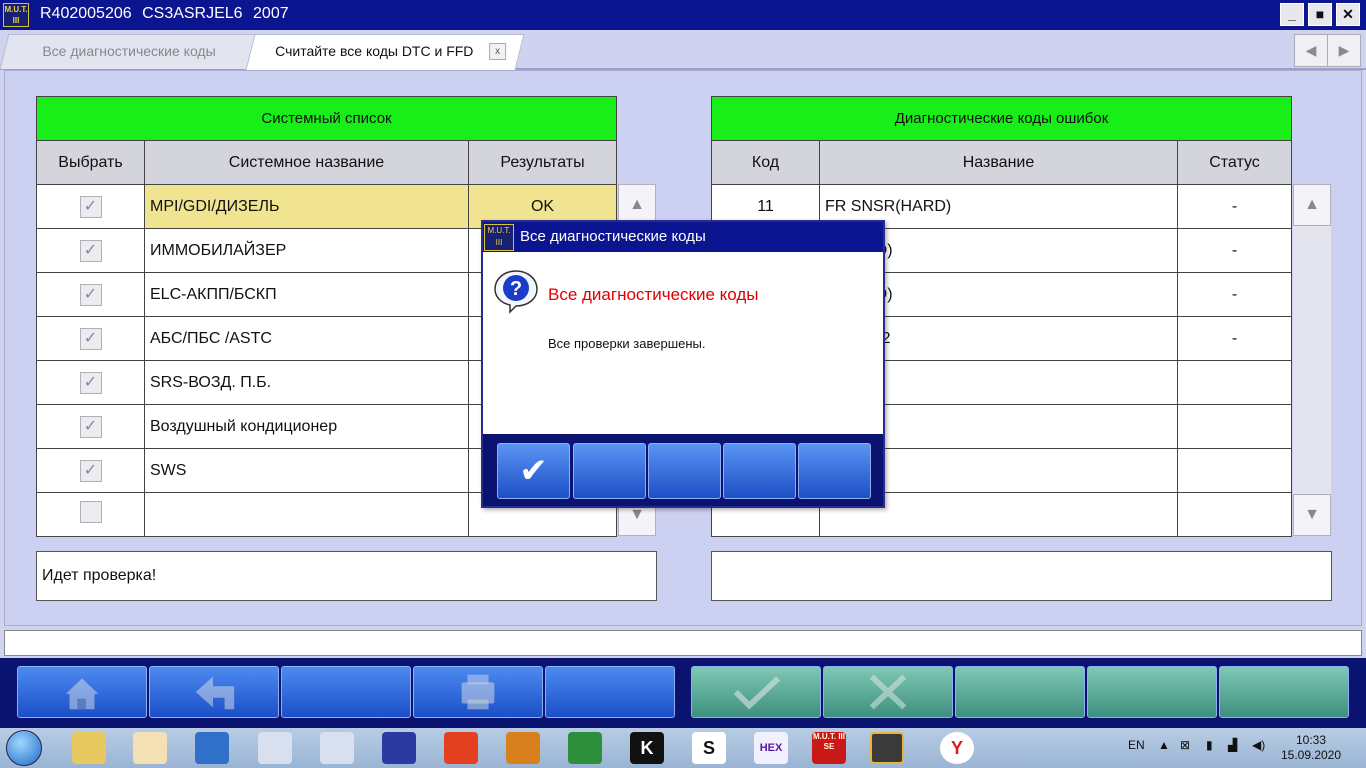 The image size is (1366, 768). What do you see at coordinates (1311, 50) in the screenshot?
I see `tab-prev-button: ◀` at bounding box center [1311, 50].